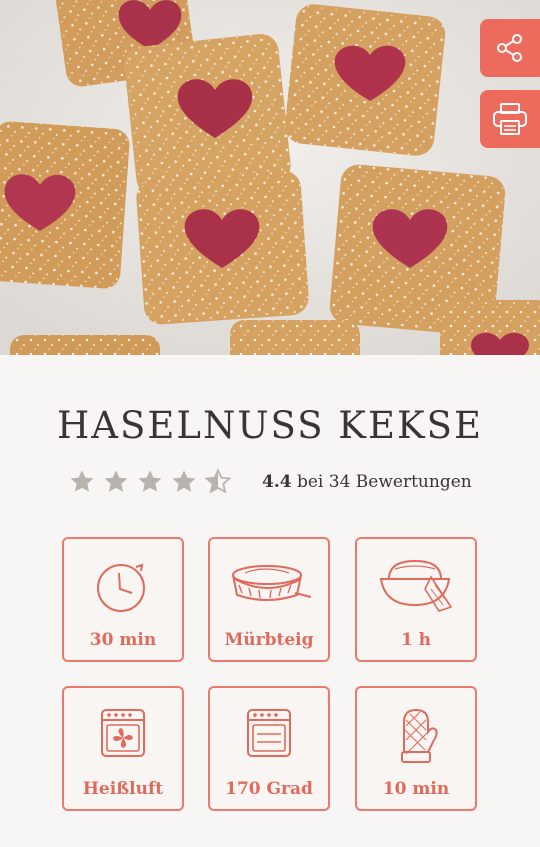  I want to click on pie-dough-icon, so click(272, 583).